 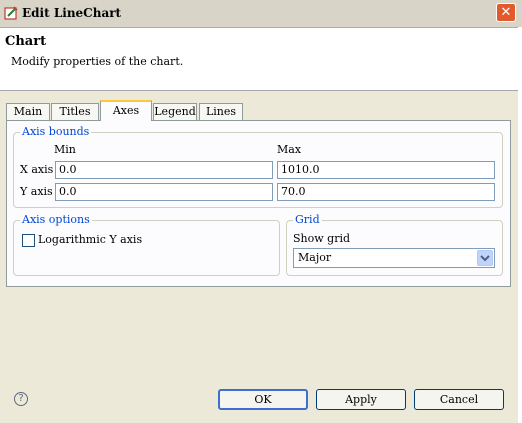 I want to click on axis-options-group: Axis options Logarithmic Y axis, so click(x=146, y=244).